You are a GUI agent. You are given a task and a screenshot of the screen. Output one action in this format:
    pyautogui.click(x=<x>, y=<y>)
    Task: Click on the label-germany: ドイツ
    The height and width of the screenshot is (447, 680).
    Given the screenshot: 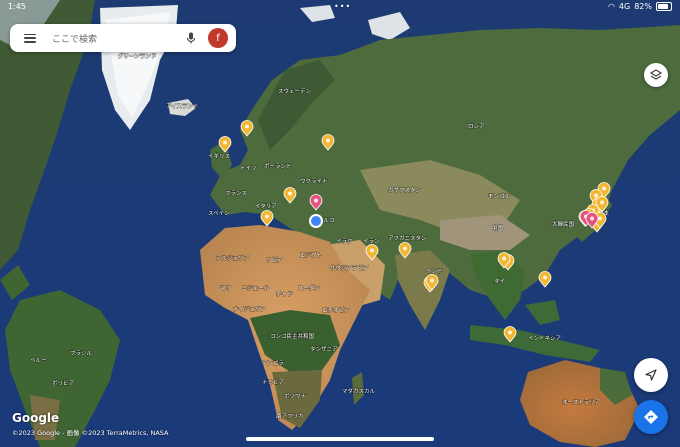 What is the action you would take?
    pyautogui.click(x=248, y=169)
    